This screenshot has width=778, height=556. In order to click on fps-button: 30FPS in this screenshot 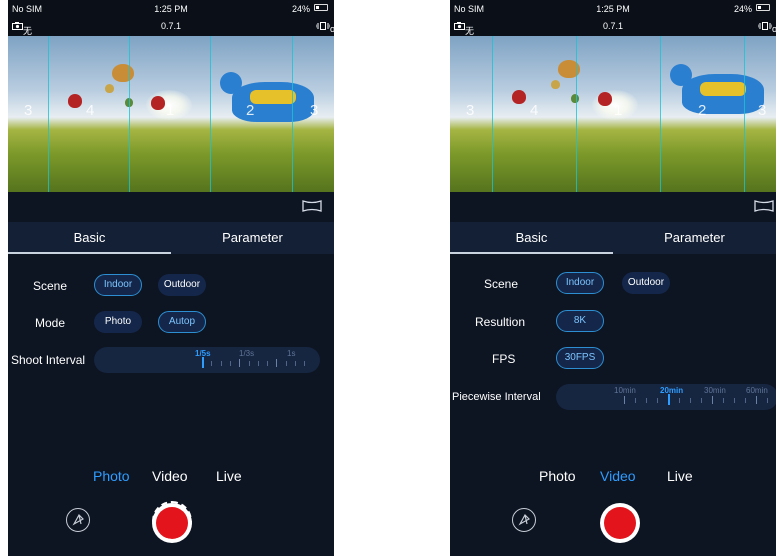, I will do `click(580, 358)`.